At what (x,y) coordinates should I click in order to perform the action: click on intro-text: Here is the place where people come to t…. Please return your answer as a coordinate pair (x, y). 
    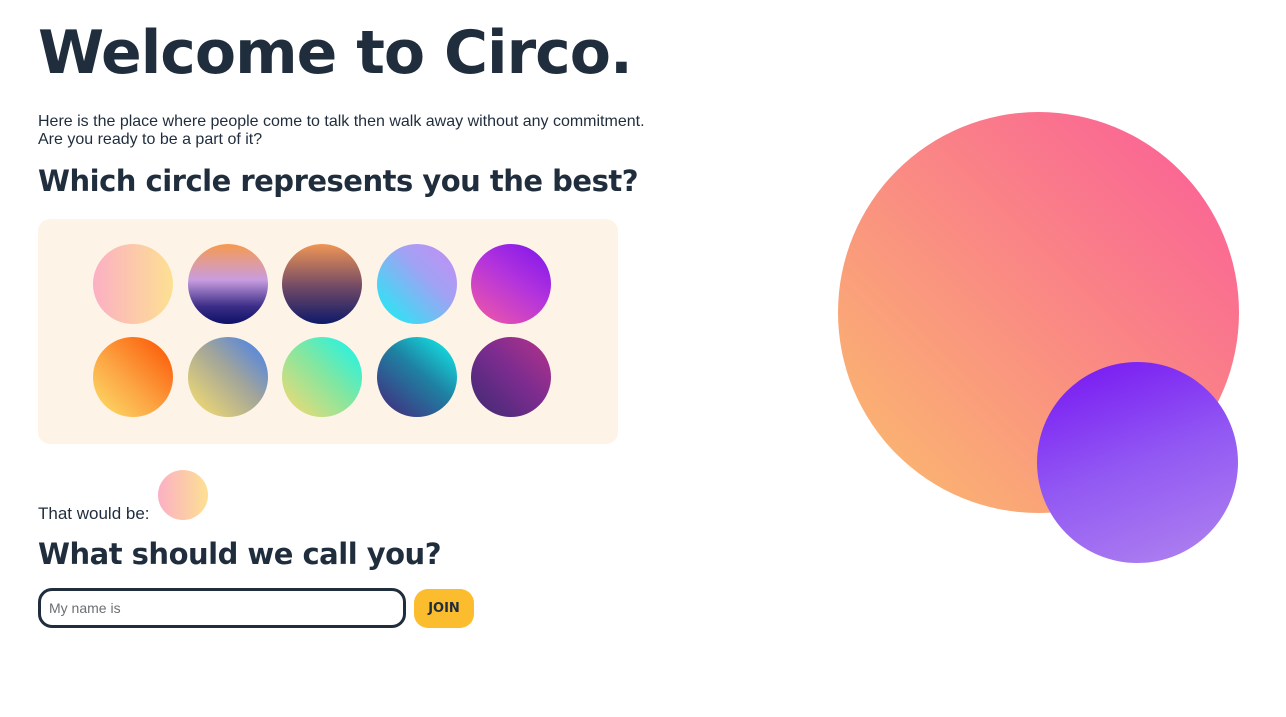
    Looking at the image, I should click on (341, 131).